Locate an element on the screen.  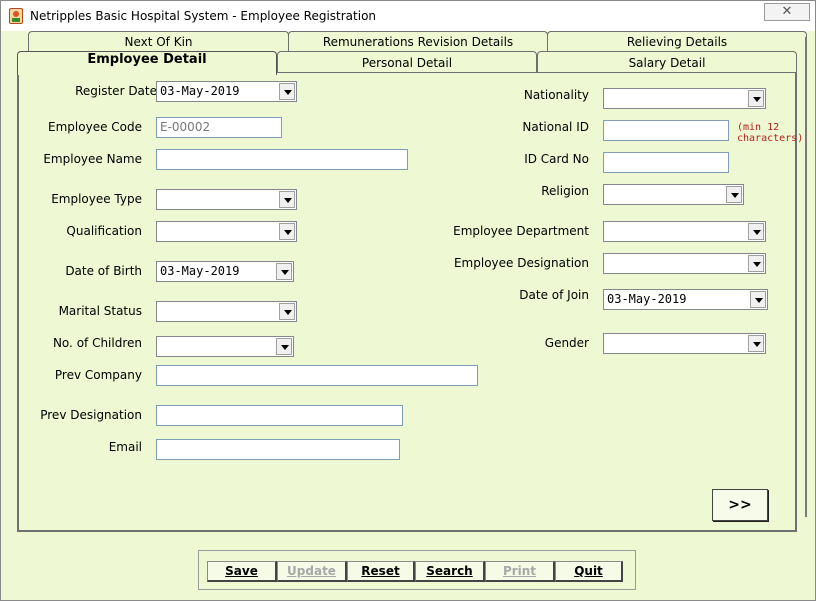
national-id-hint: (min 12 characters) is located at coordinates (770, 133).